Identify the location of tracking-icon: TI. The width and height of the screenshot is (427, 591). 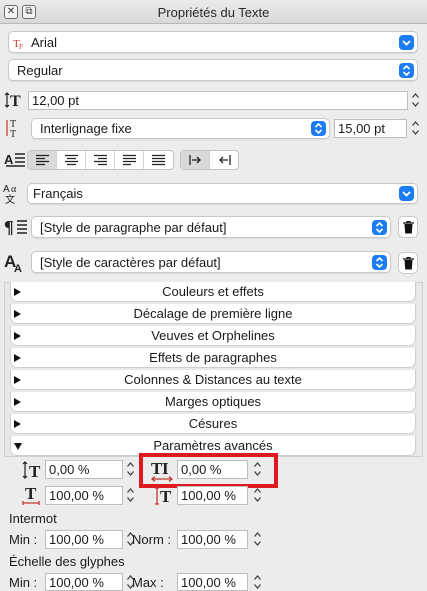
(163, 471).